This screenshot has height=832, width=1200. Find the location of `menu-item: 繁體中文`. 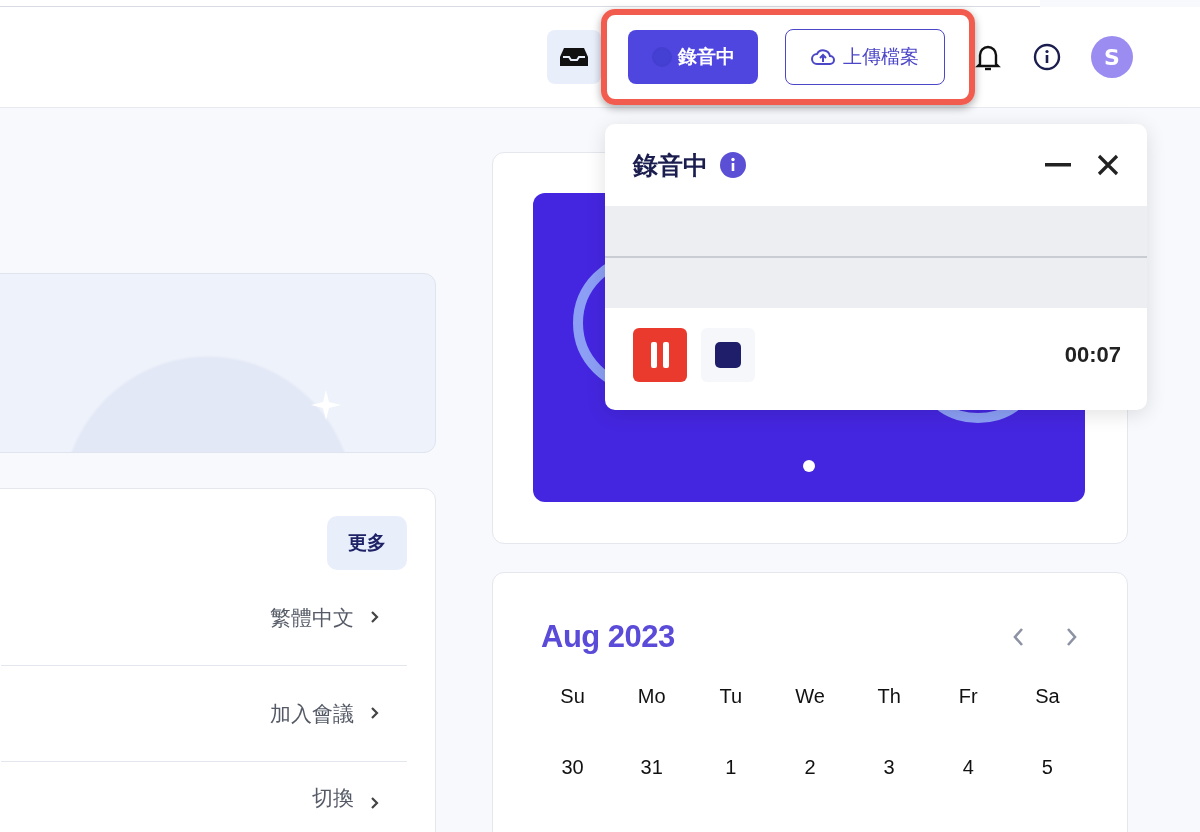

menu-item: 繁體中文 is located at coordinates (204, 618).